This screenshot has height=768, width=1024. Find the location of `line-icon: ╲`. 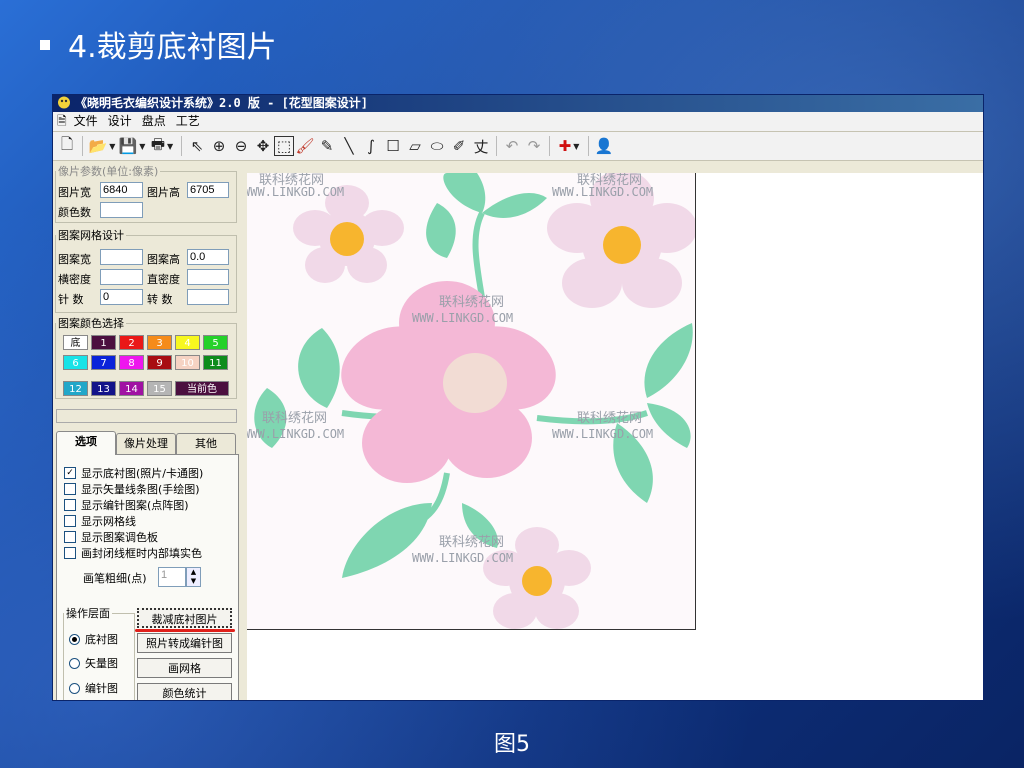

line-icon: ╲ is located at coordinates (349, 146).